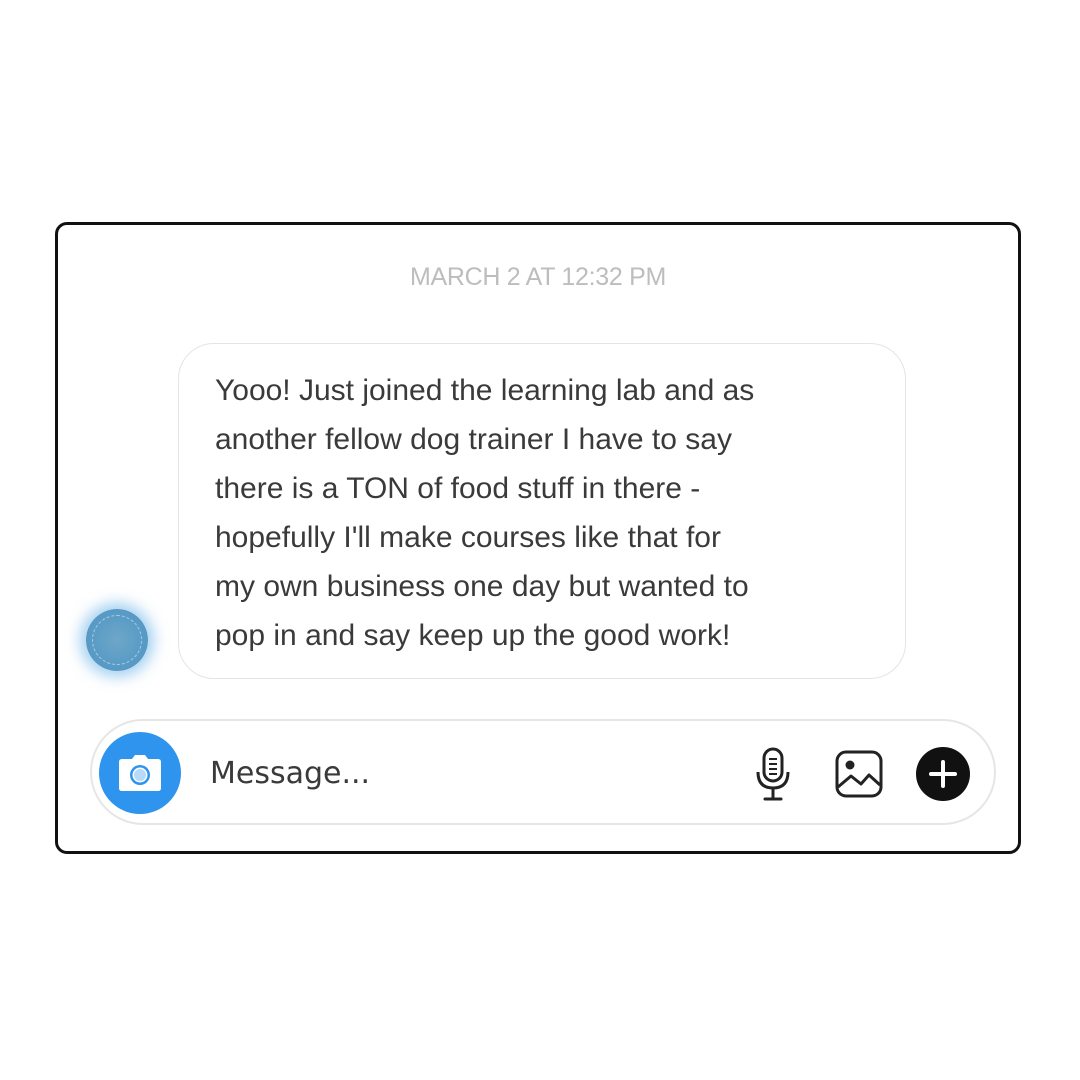 This screenshot has width=1080, height=1080. I want to click on plus-icon, so click(943, 774).